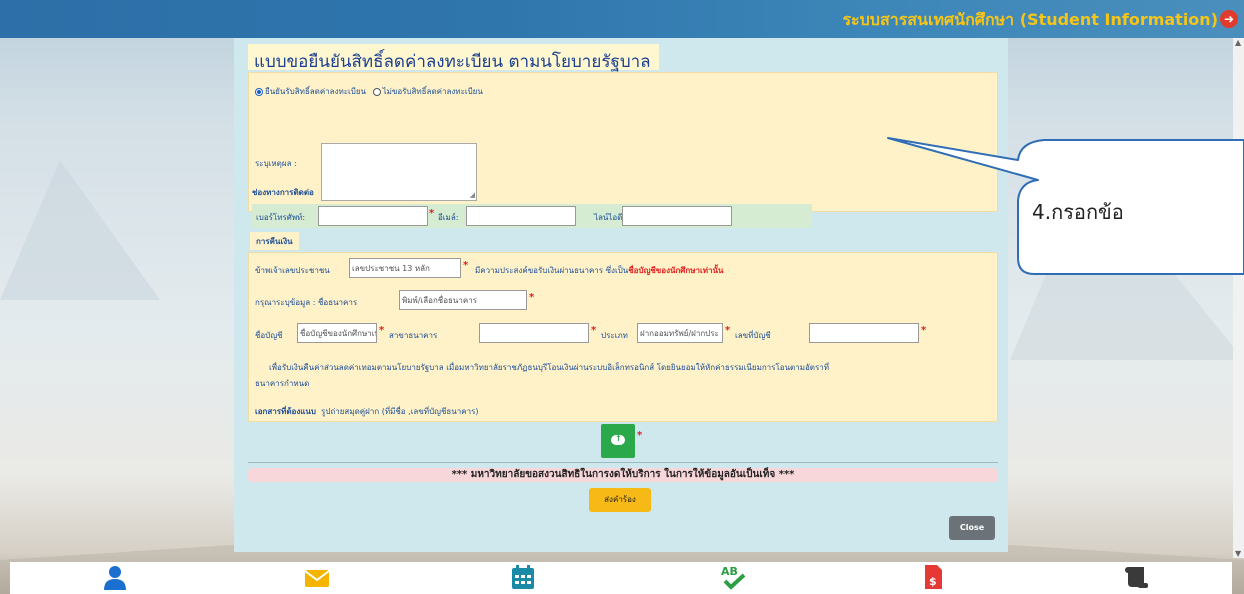 The height and width of the screenshot is (594, 1244). What do you see at coordinates (1078, 212) in the screenshot?
I see `callout-text: 4.กรอกข้อ` at bounding box center [1078, 212].